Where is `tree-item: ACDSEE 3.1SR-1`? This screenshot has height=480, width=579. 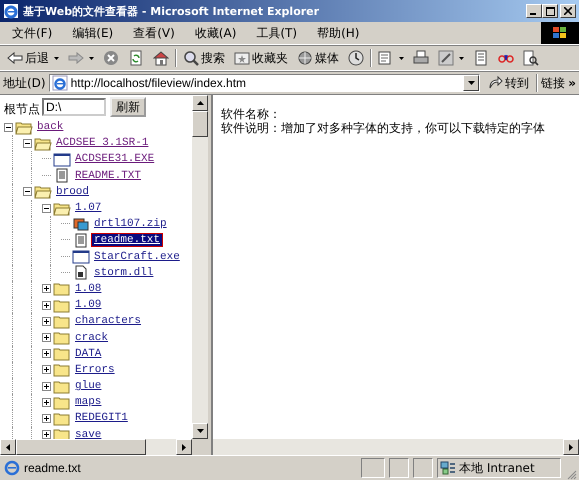 tree-item: ACDSEE 3.1SR-1 is located at coordinates (102, 143).